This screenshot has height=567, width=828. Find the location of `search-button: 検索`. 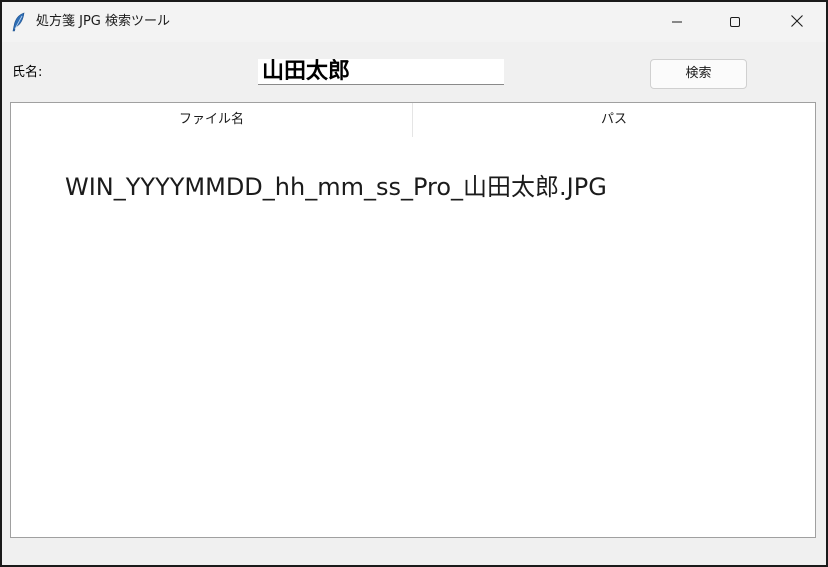

search-button: 検索 is located at coordinates (698, 74).